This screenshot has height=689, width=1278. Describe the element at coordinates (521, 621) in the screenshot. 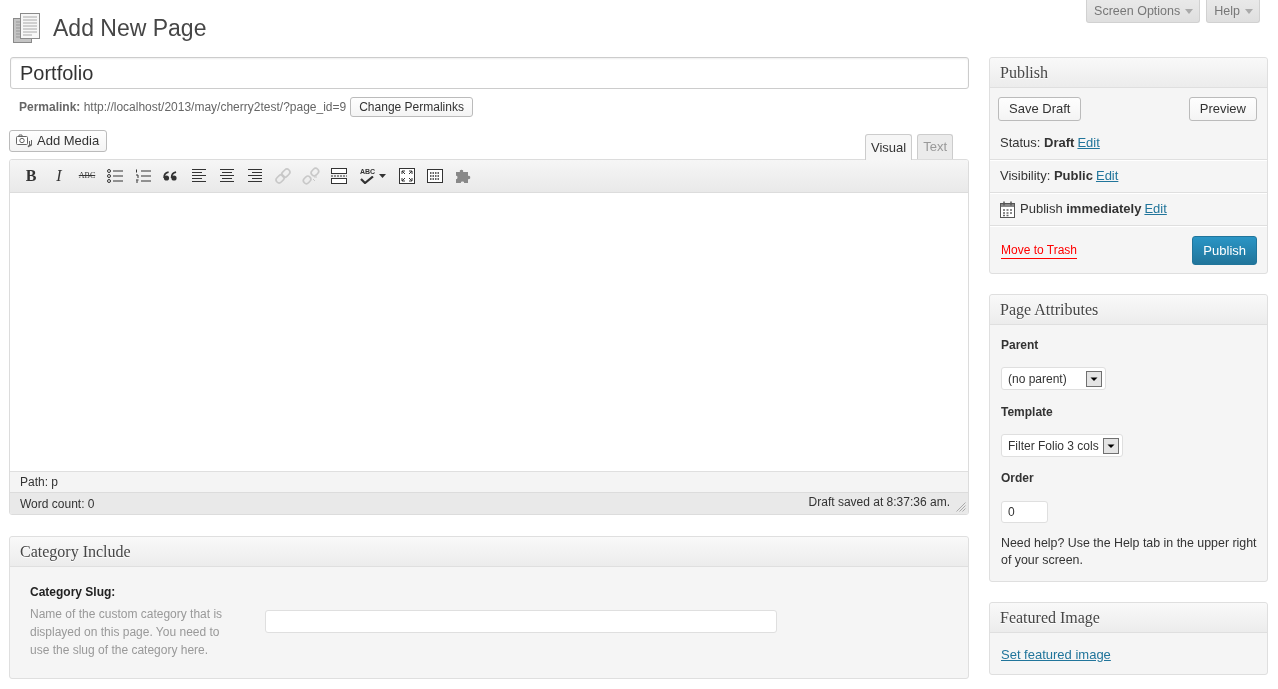

I see `category-slug-field` at that location.